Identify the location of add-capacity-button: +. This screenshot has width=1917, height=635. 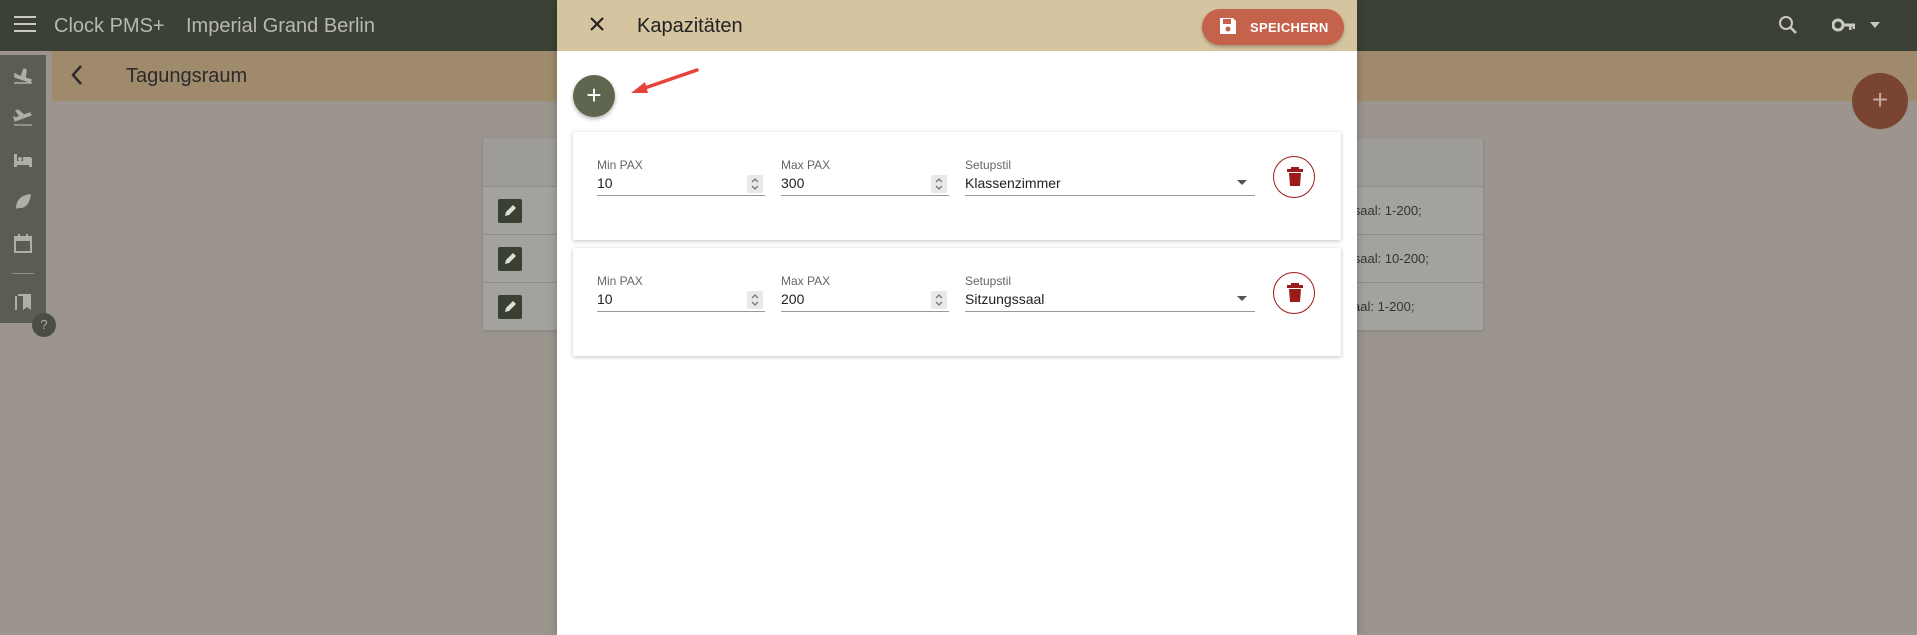
(594, 96).